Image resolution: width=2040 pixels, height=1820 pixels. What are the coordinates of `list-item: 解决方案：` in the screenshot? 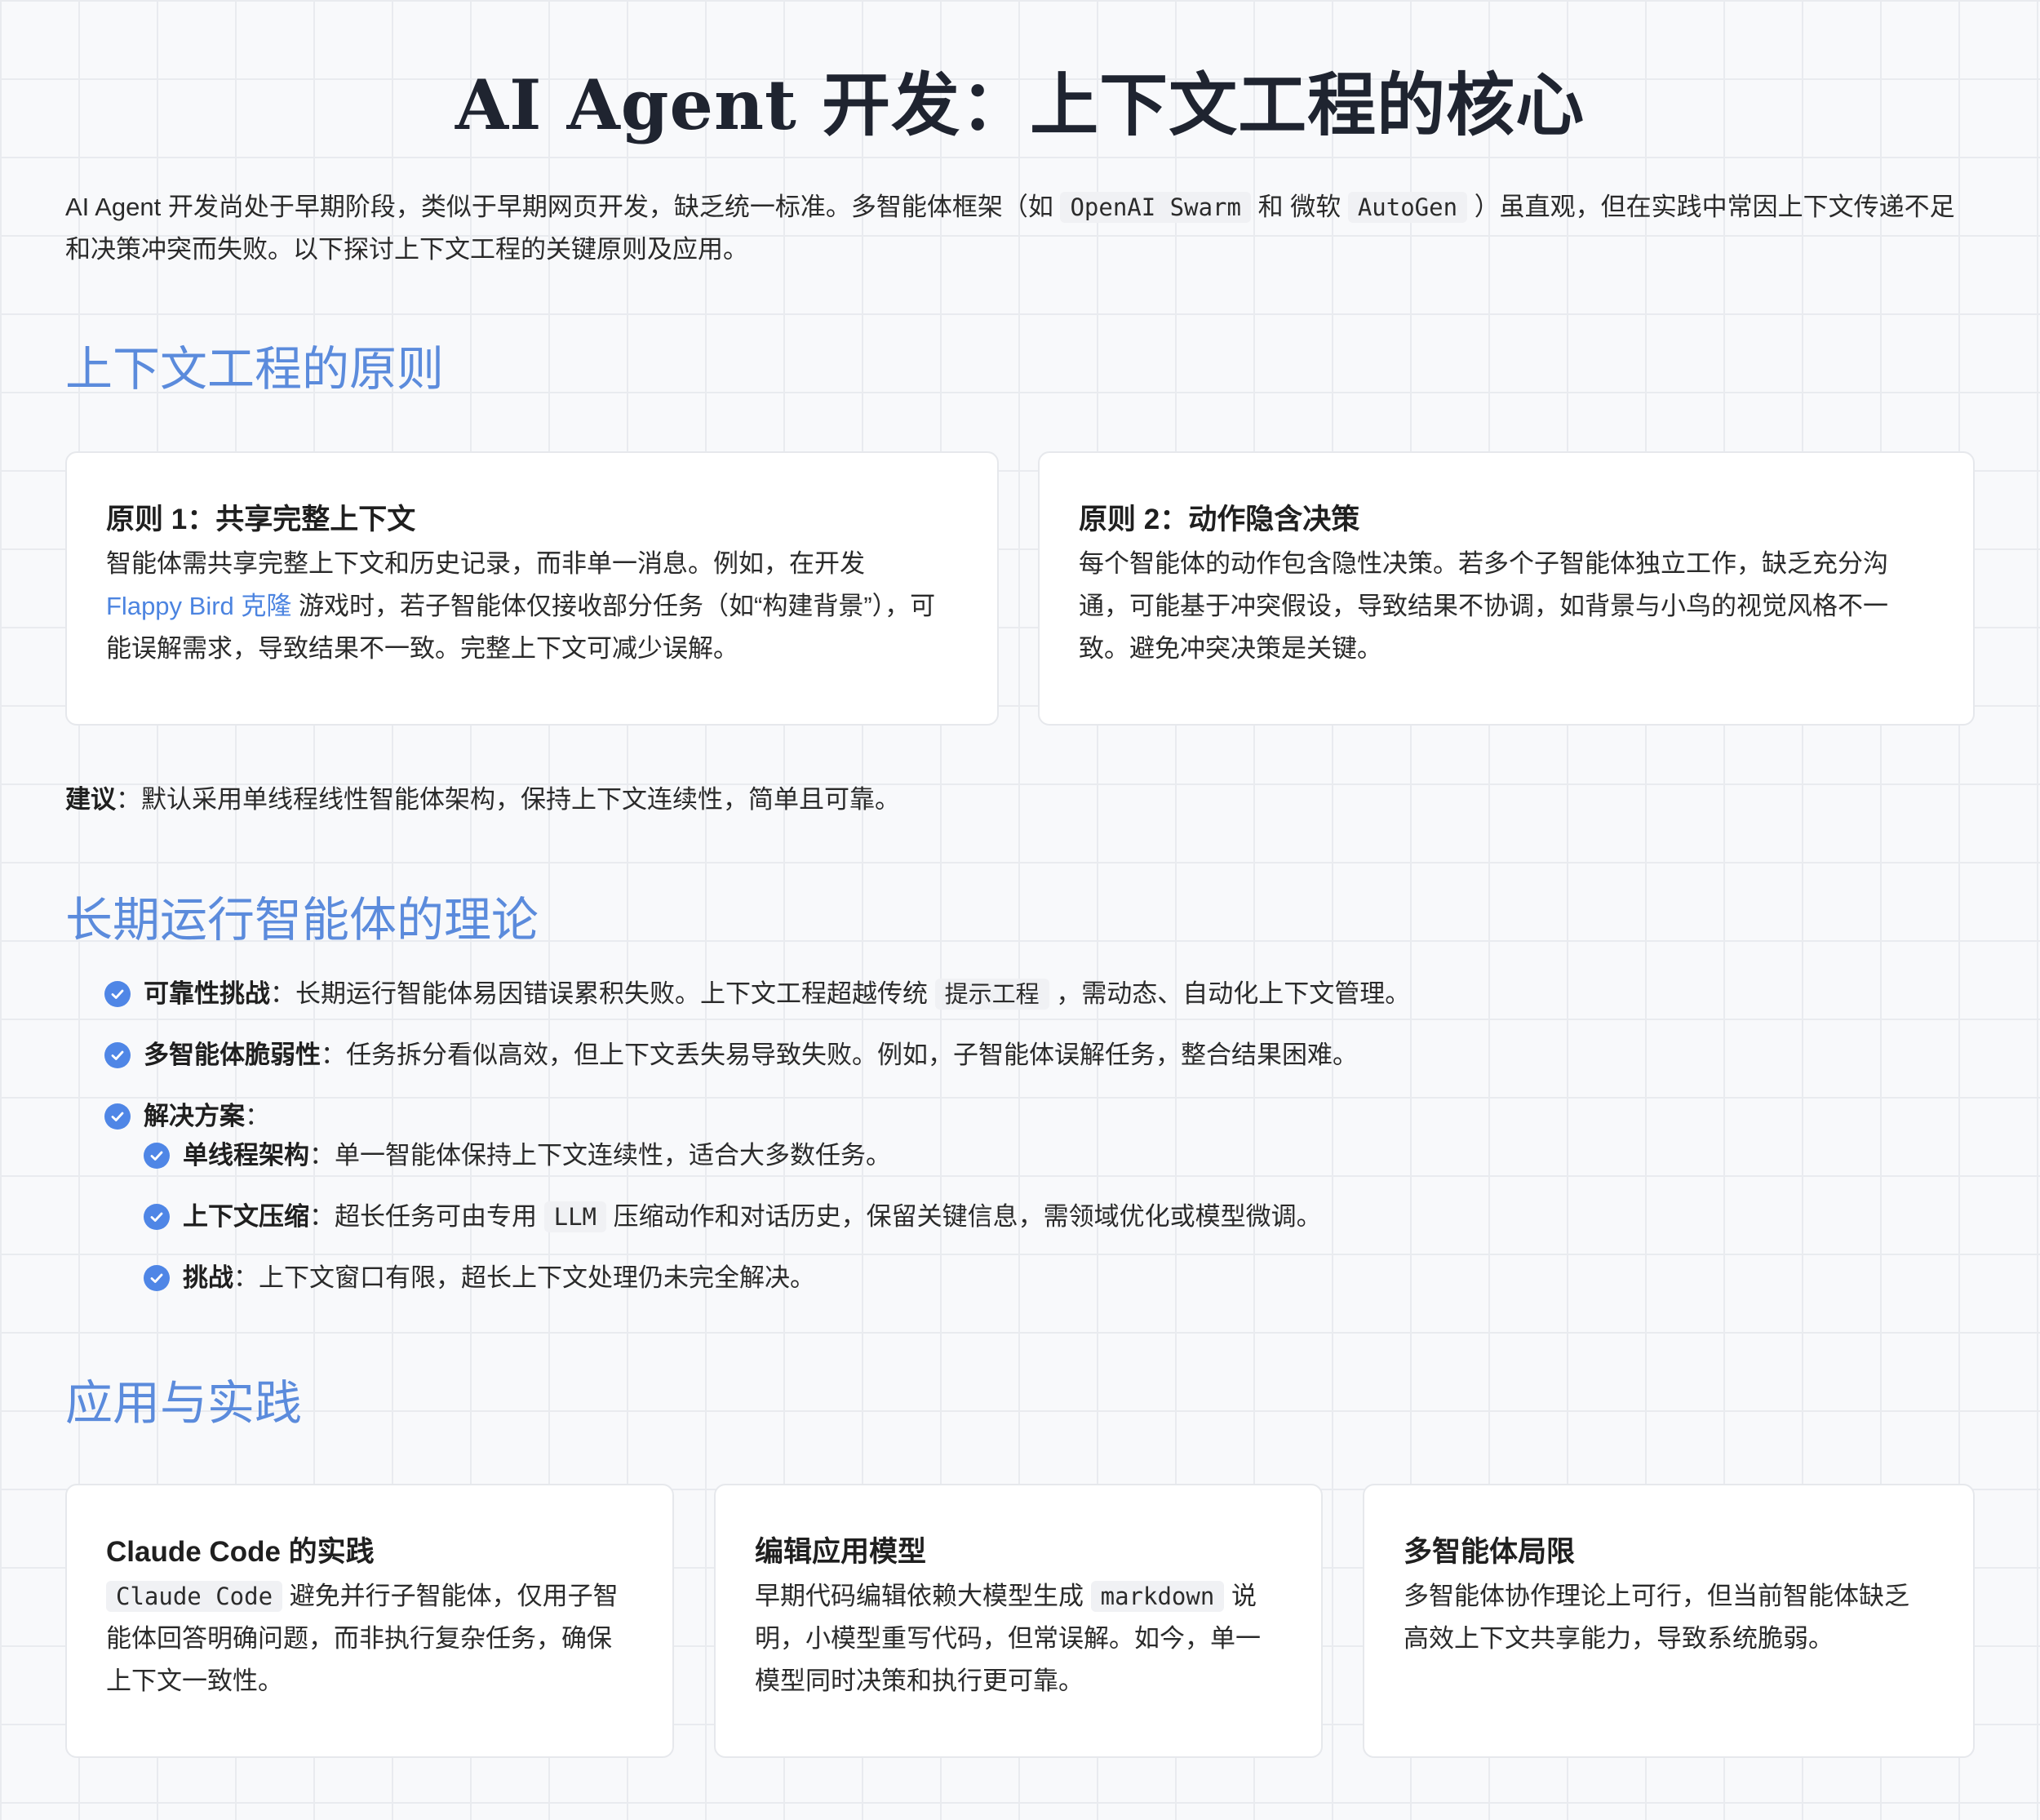 It's located at (1002, 1117).